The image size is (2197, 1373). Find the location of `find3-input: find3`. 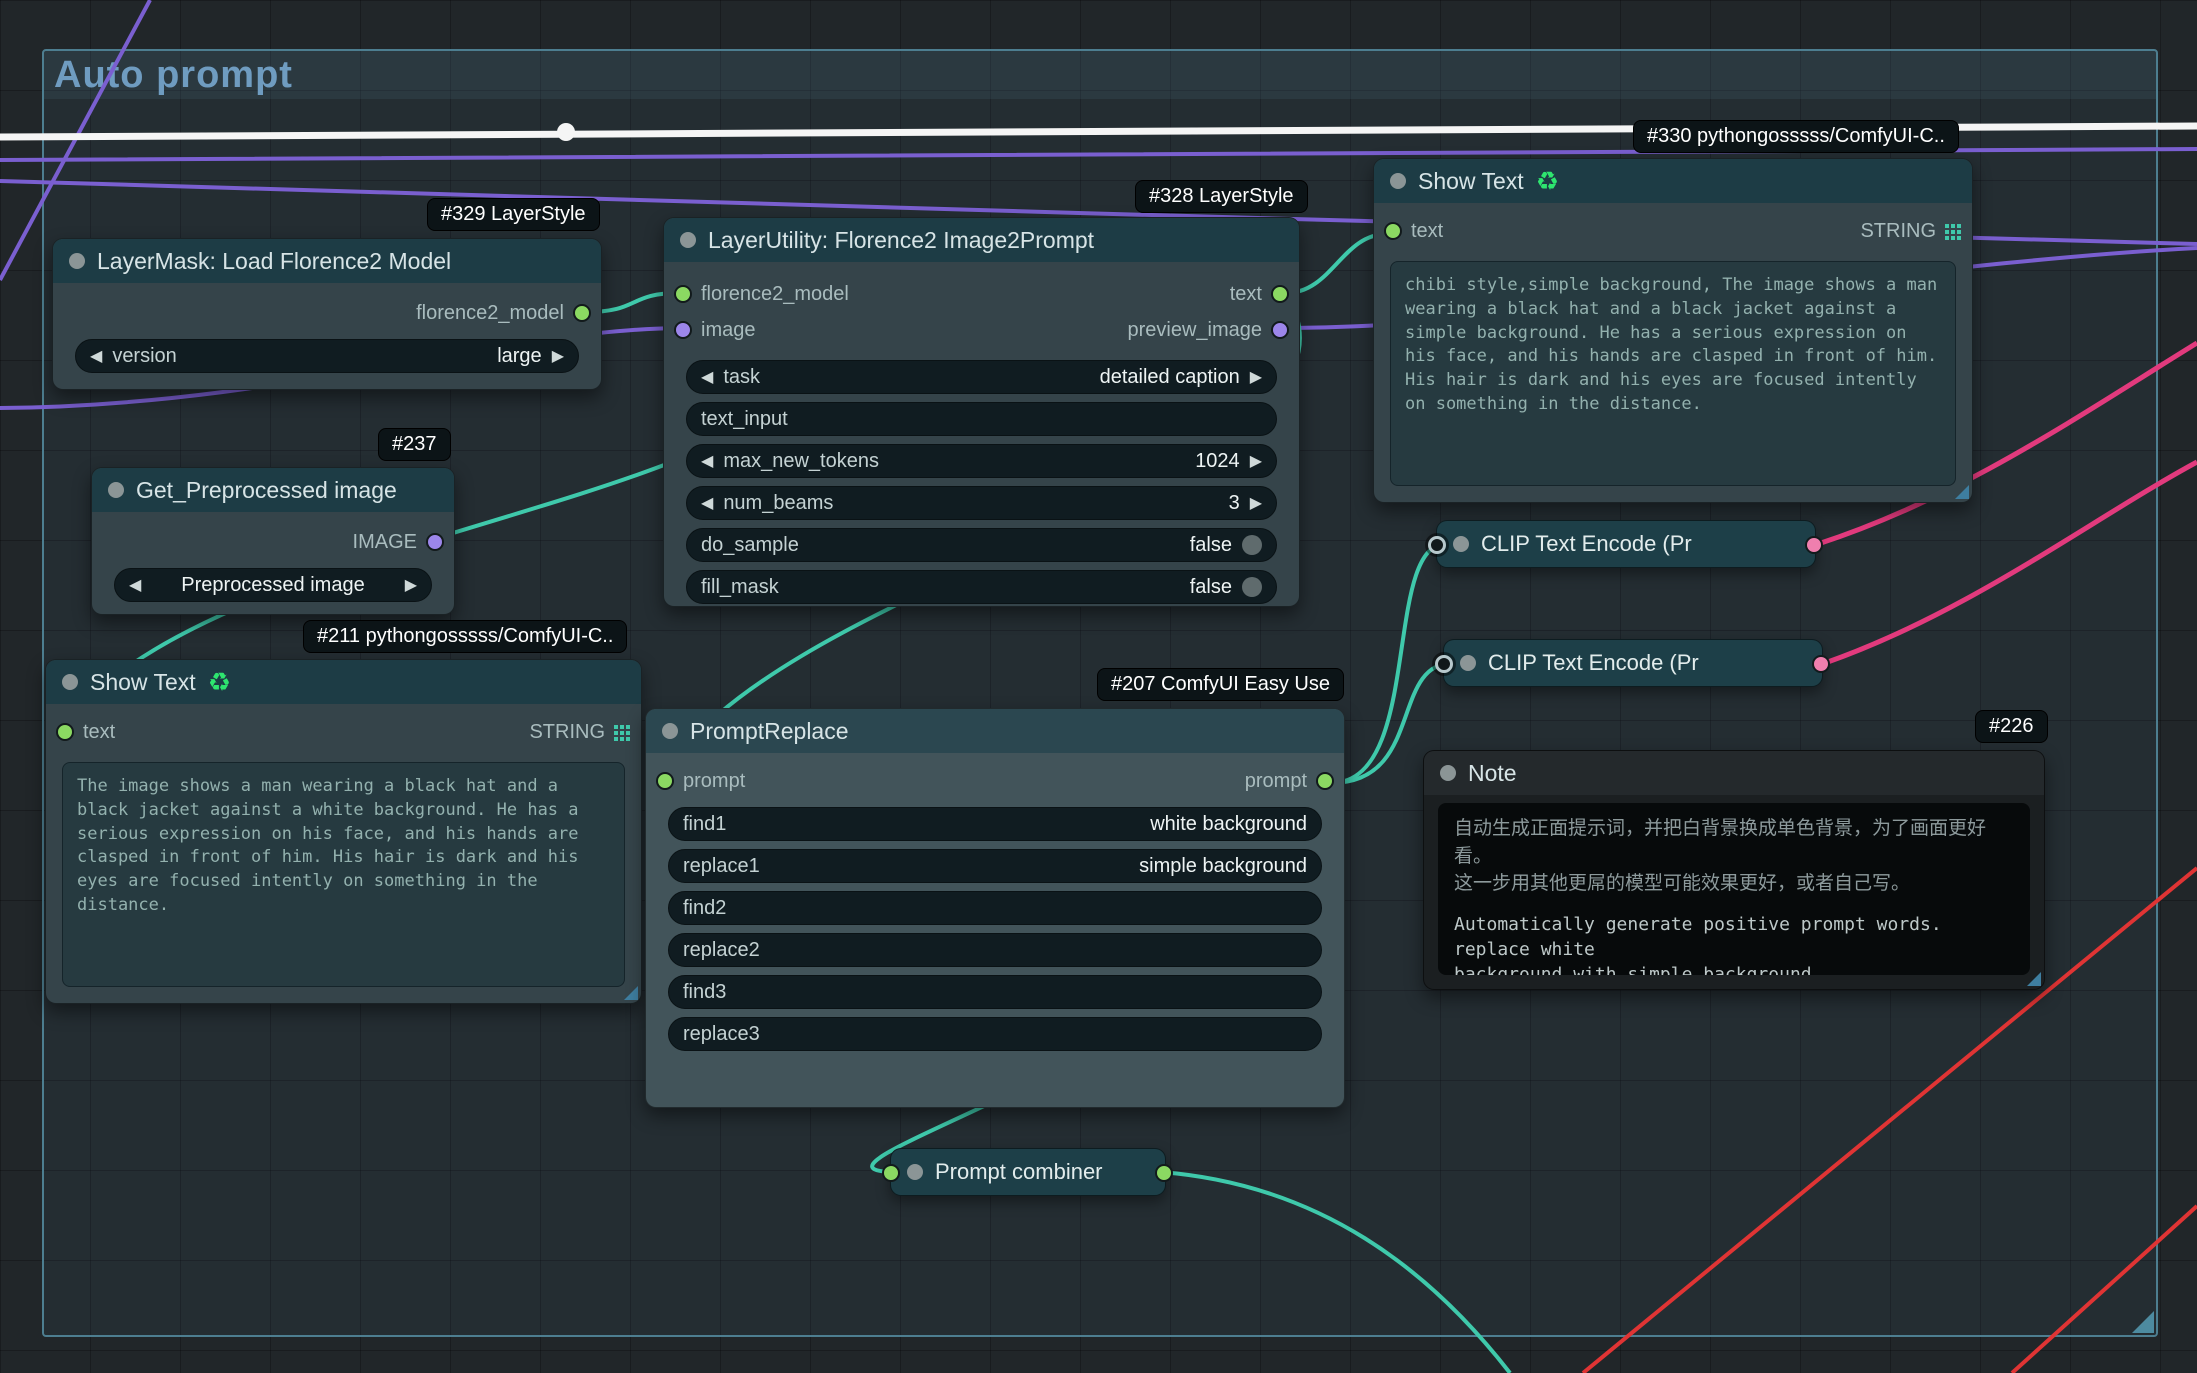

find3-input: find3 is located at coordinates (995, 992).